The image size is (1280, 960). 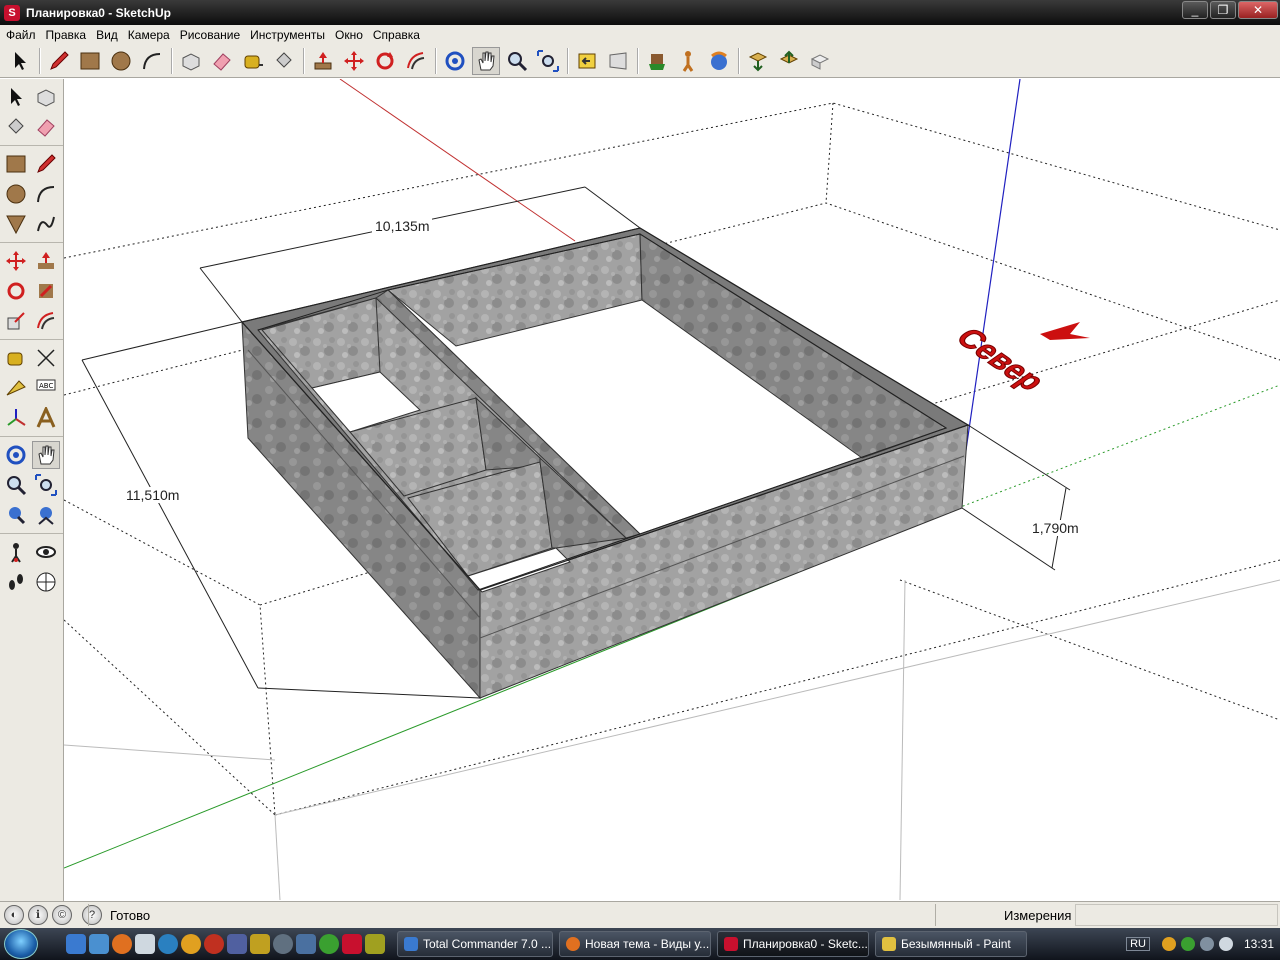 I want to click on polygon-icon, so click(x=16, y=224).